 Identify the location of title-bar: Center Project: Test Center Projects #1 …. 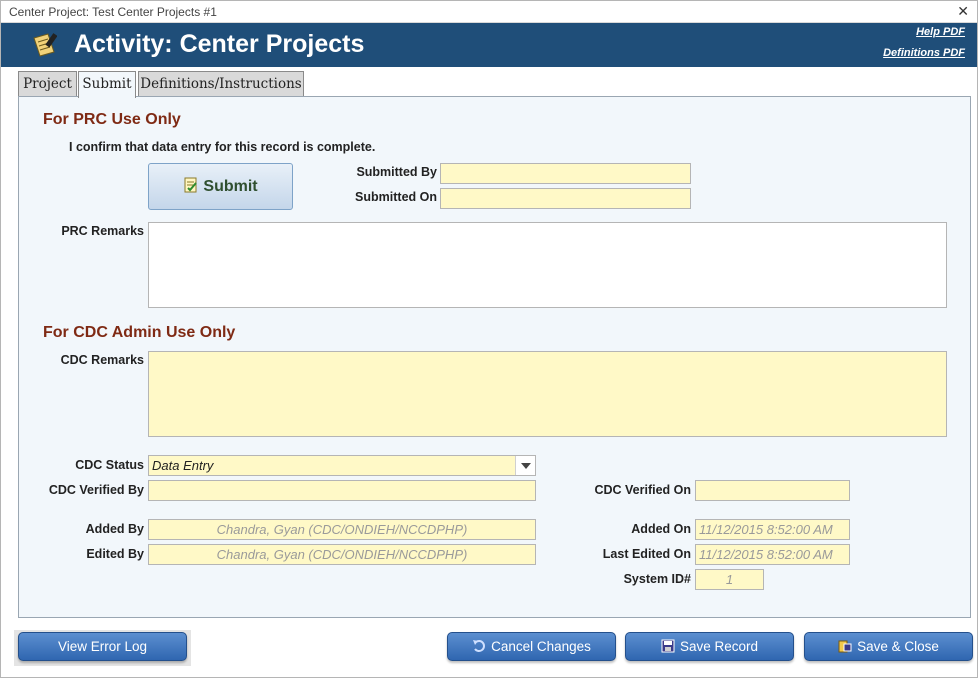
(489, 12).